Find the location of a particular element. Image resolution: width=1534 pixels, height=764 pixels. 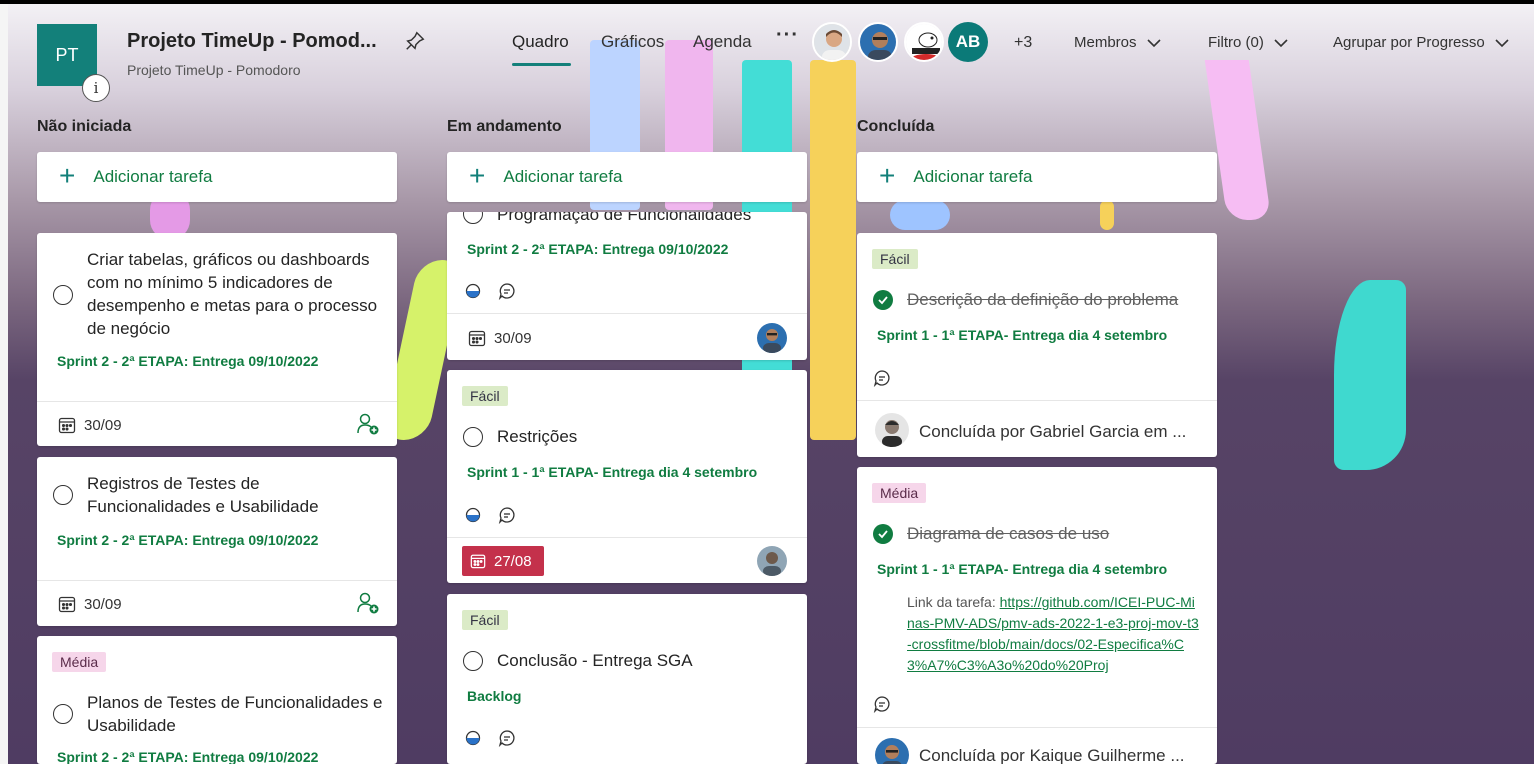

task-title: Conclusão - Entrega SGA is located at coordinates (595, 660).